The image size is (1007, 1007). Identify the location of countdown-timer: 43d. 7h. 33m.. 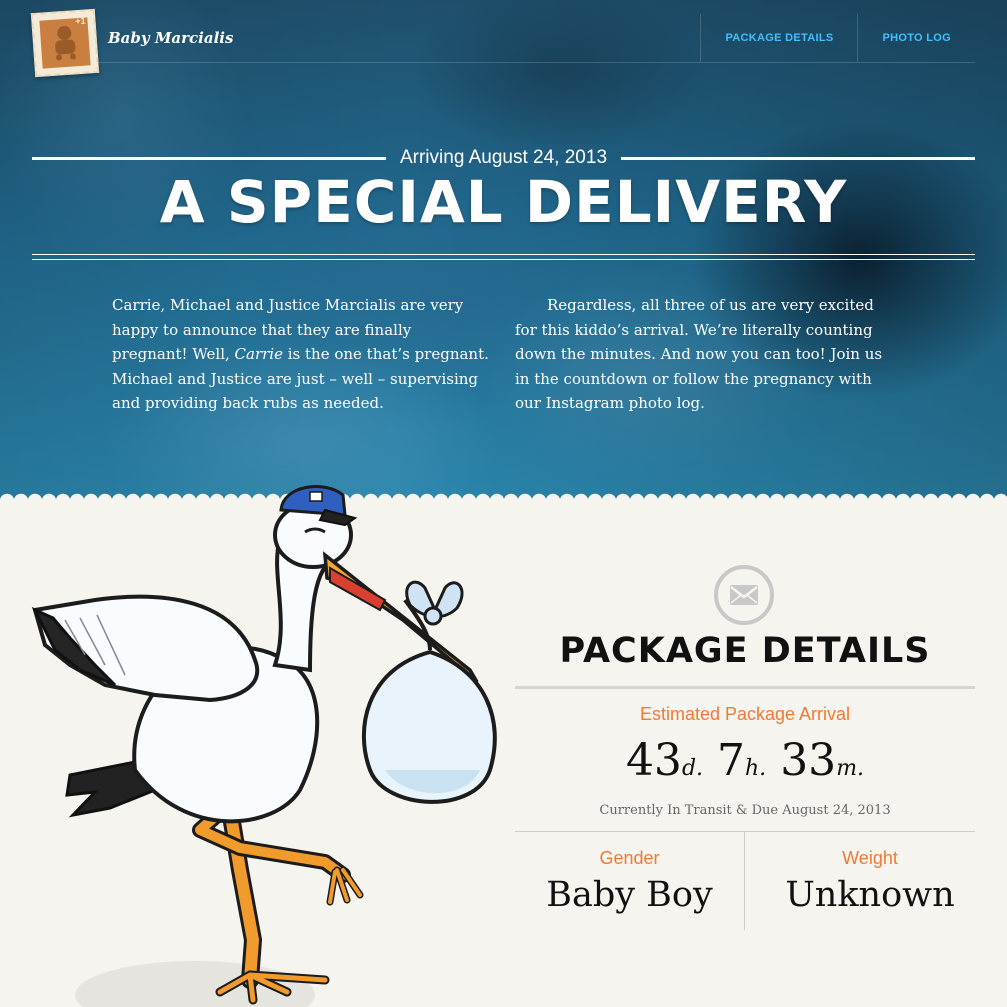
(745, 760).